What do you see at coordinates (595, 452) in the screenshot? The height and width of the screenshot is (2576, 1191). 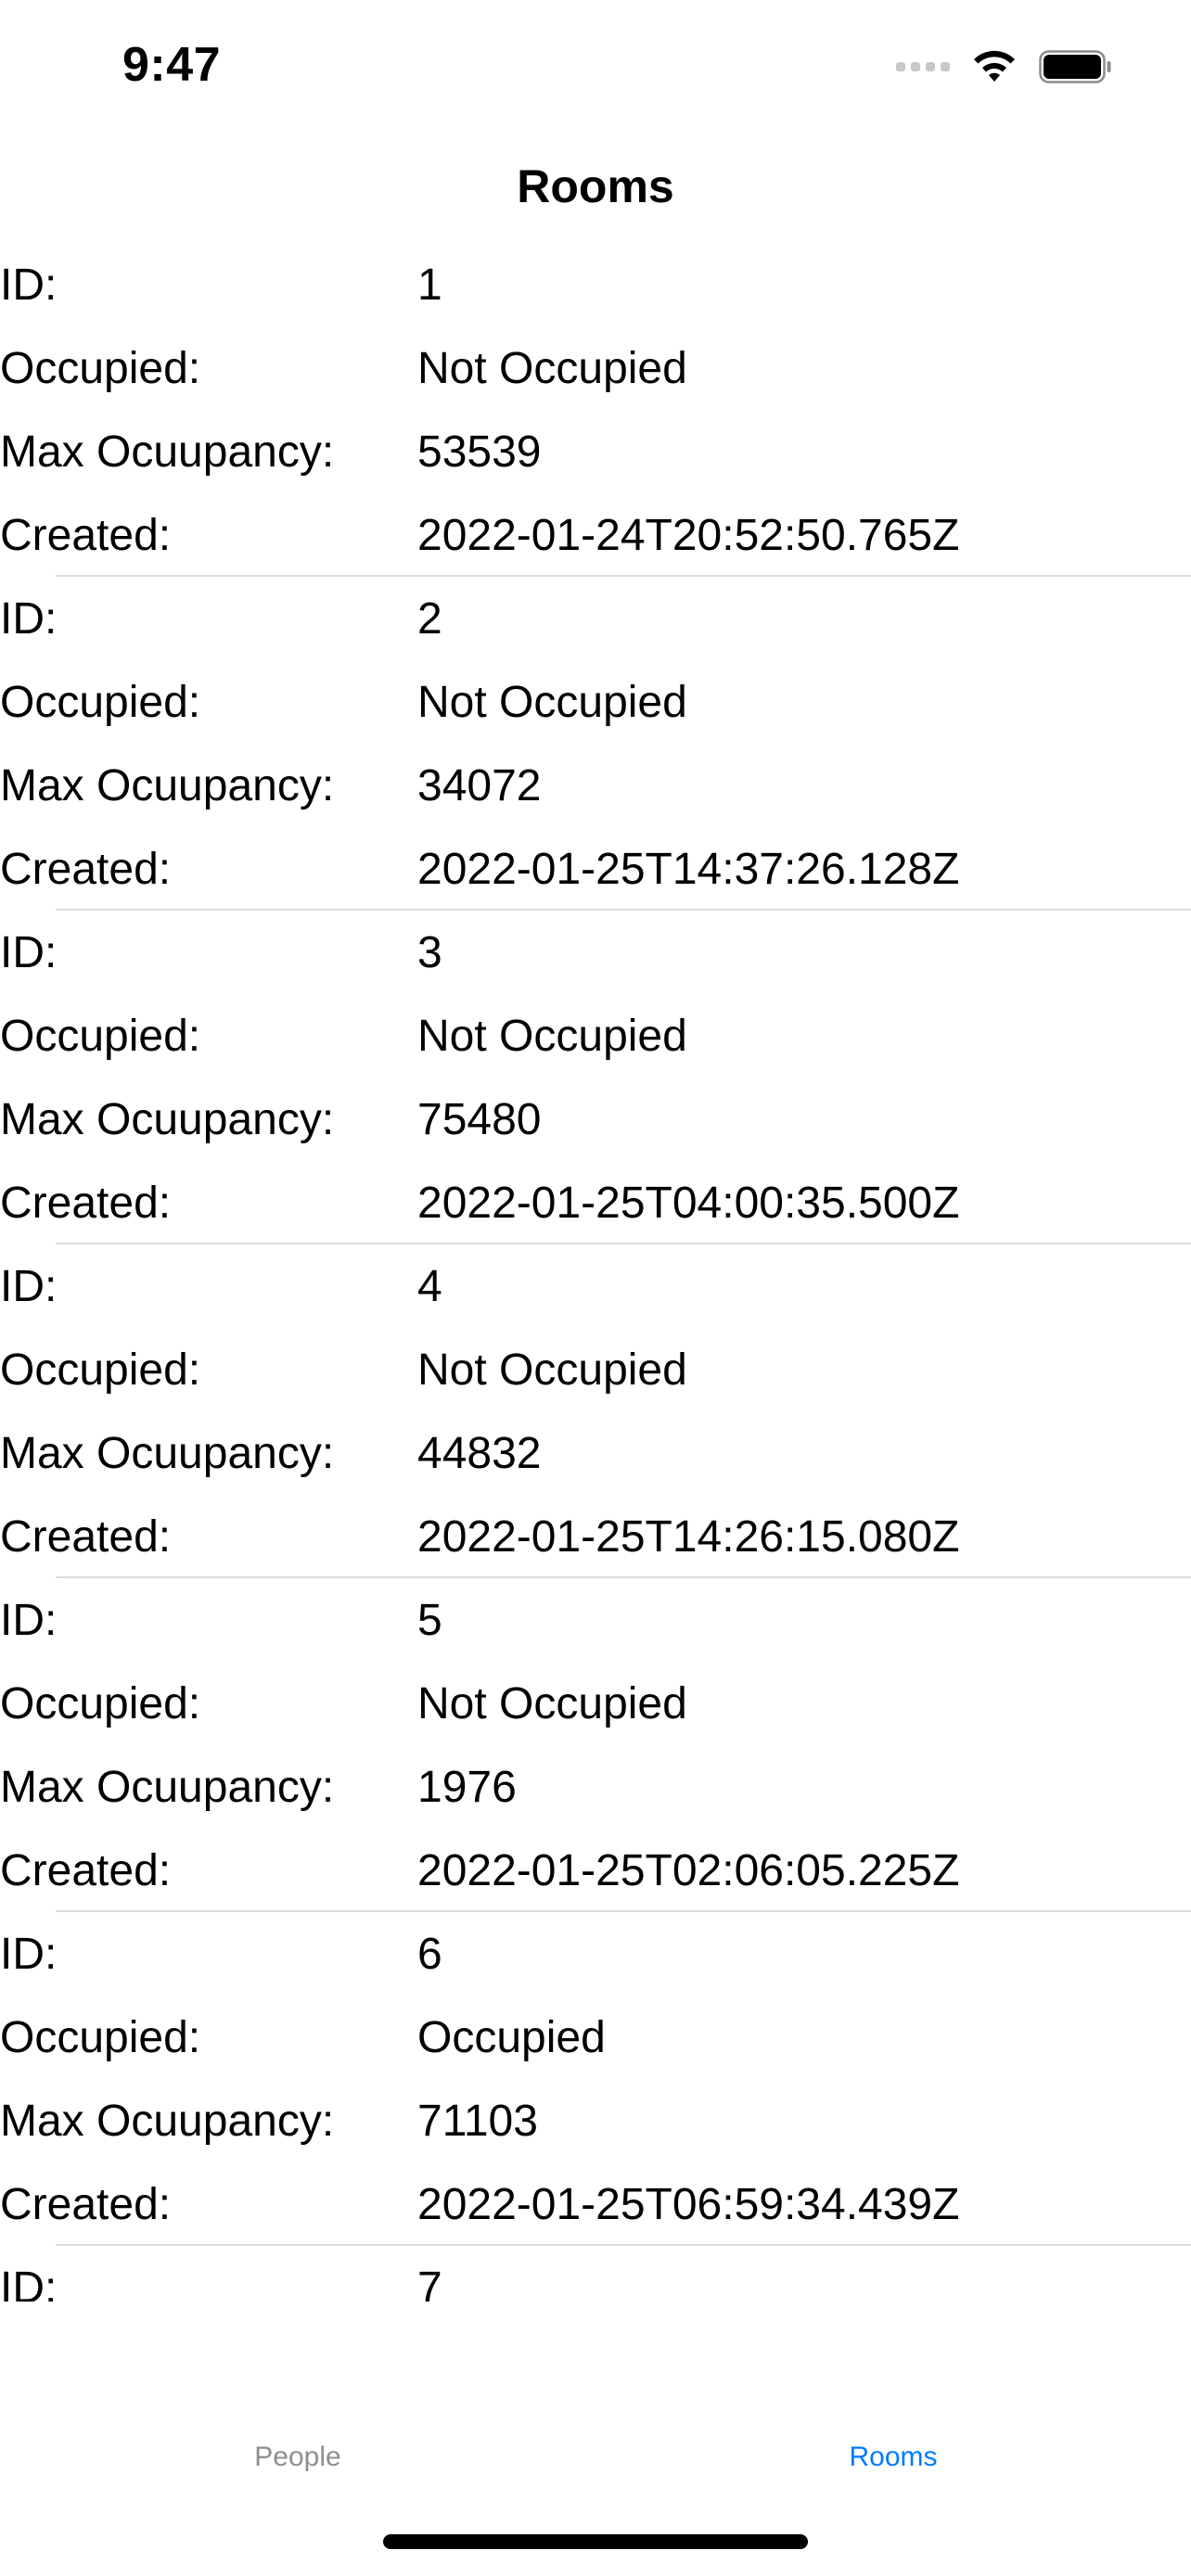 I see `room-max-occupancy-row: Max Ocuupancy: 53539` at bounding box center [595, 452].